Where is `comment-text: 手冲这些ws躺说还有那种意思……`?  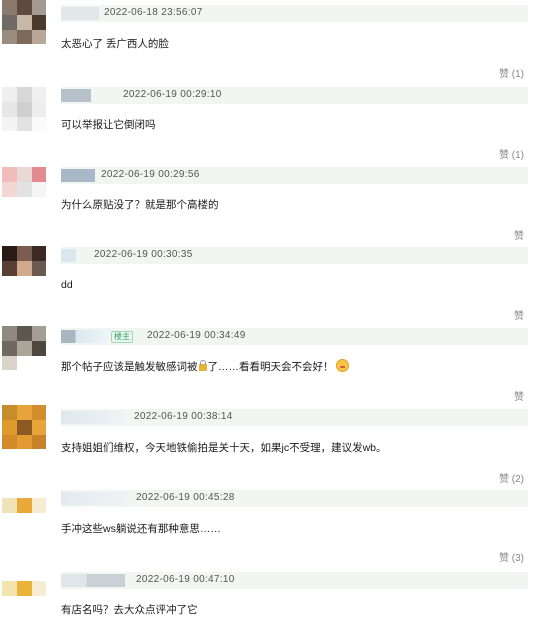 comment-text: 手冲这些ws躺说还有那种意思…… is located at coordinates (141, 529).